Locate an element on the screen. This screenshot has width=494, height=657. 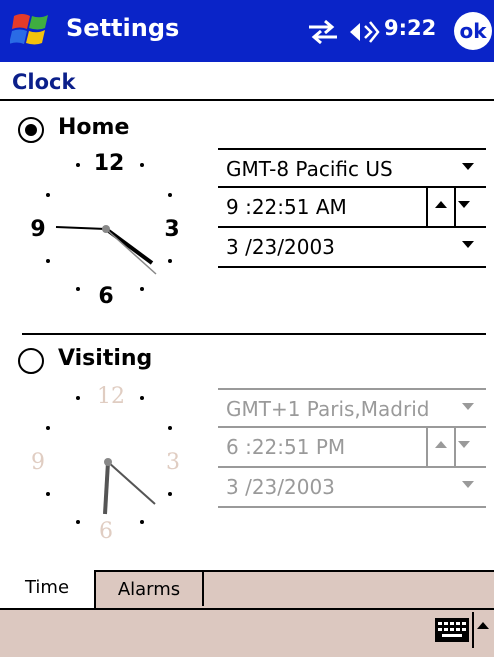
home-date-dropdown: 3 /23/2003 is located at coordinates (352, 248).